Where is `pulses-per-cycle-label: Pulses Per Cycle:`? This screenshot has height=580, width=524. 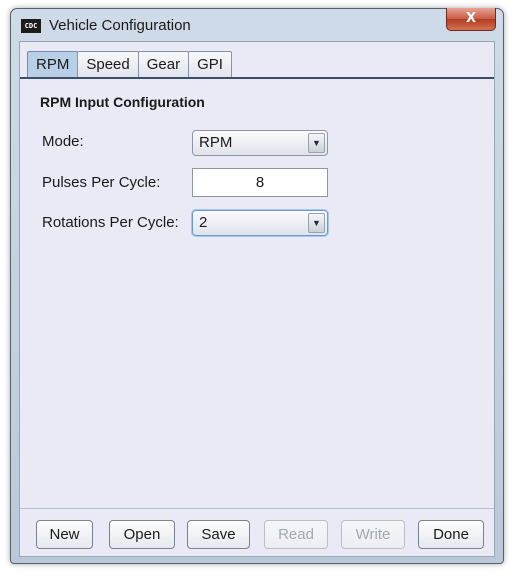 pulses-per-cycle-label: Pulses Per Cycle: is located at coordinates (101, 182).